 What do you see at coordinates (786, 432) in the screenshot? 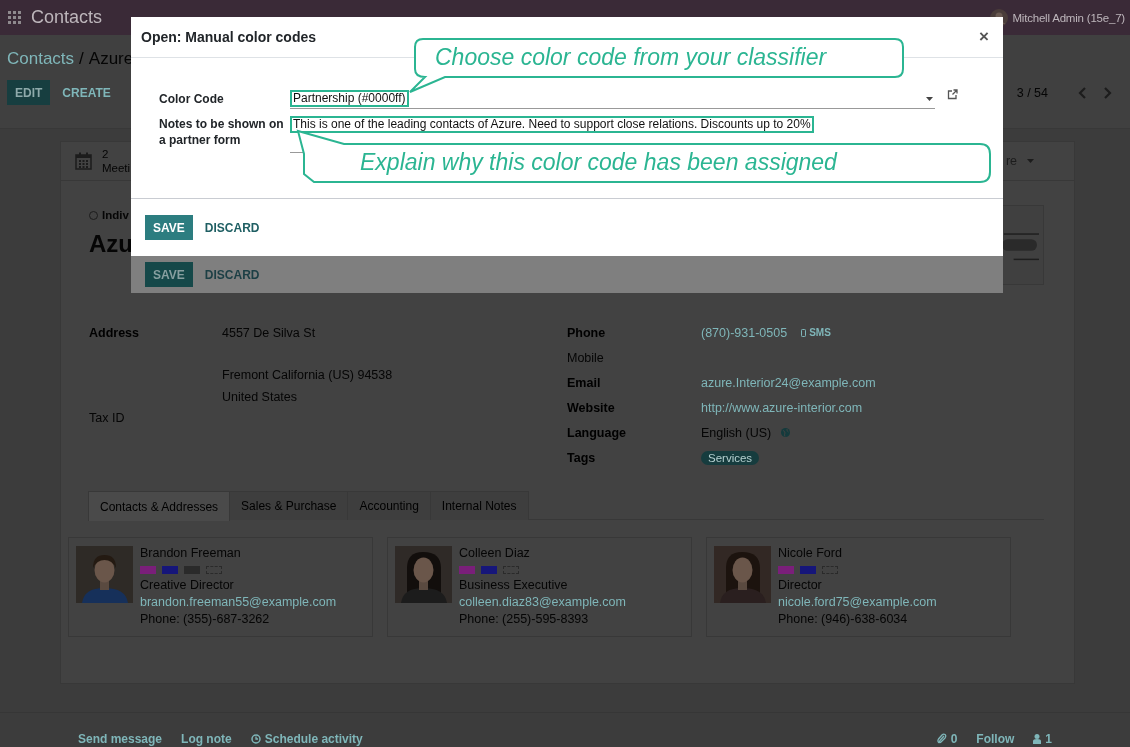
I see `globe-icon` at bounding box center [786, 432].